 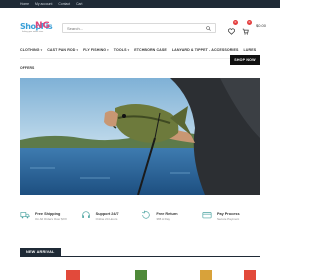 I want to click on feature-free-shipping: Free Shipping On All Orders Over $XX, so click(x=49, y=225).